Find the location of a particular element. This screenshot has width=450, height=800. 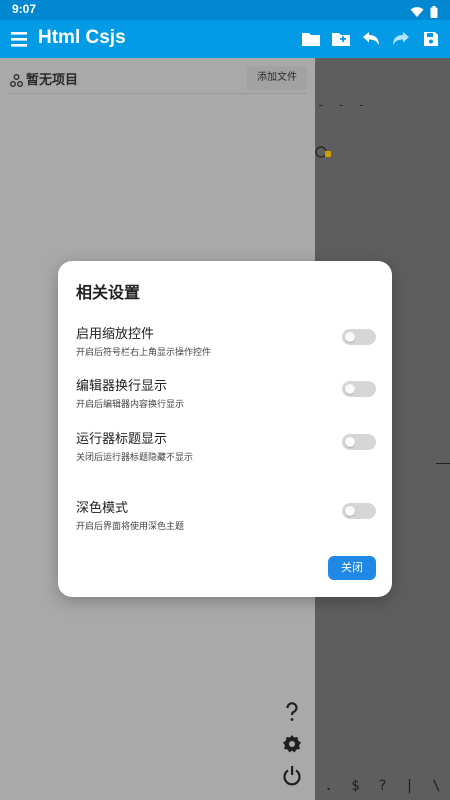

file-panel-header: 暂无项目 添加文件 is located at coordinates (157, 80).